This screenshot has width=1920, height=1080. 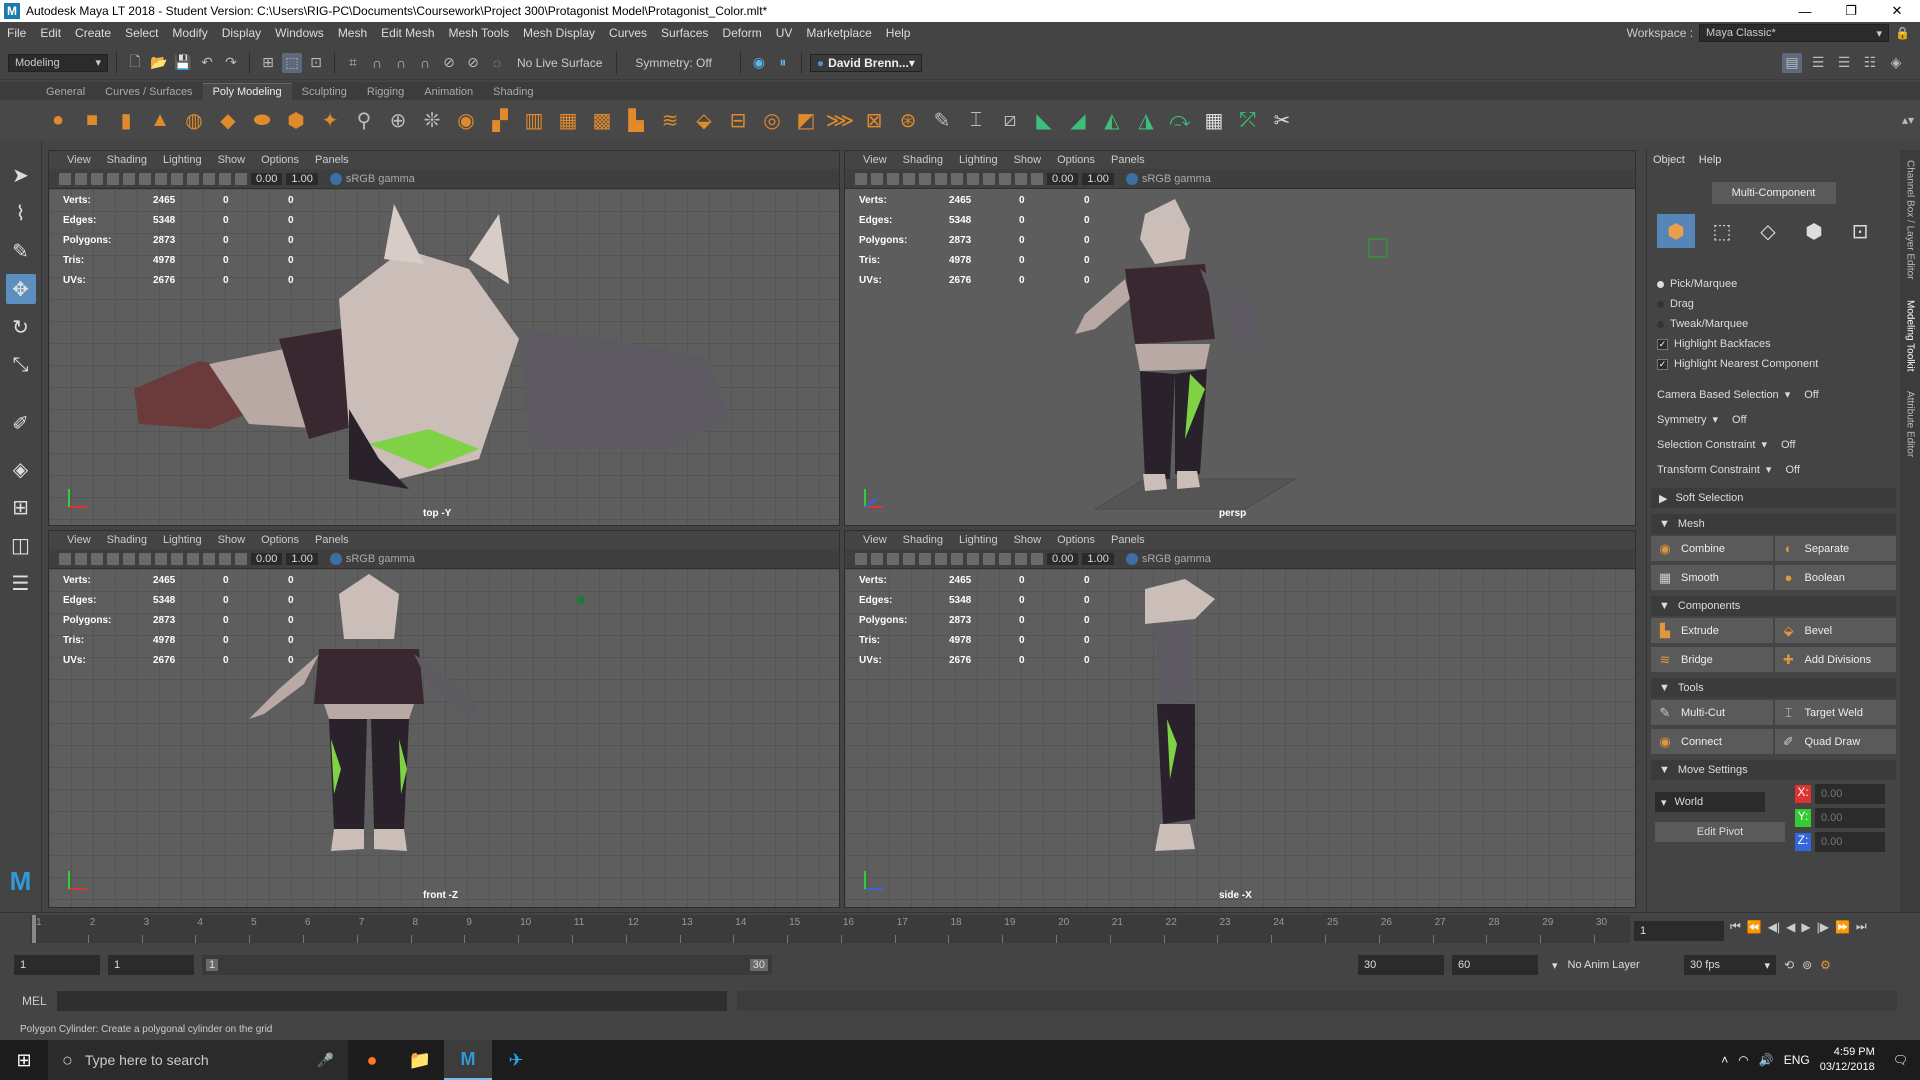 What do you see at coordinates (145, 558) in the screenshot?
I see `wireframe-icon` at bounding box center [145, 558].